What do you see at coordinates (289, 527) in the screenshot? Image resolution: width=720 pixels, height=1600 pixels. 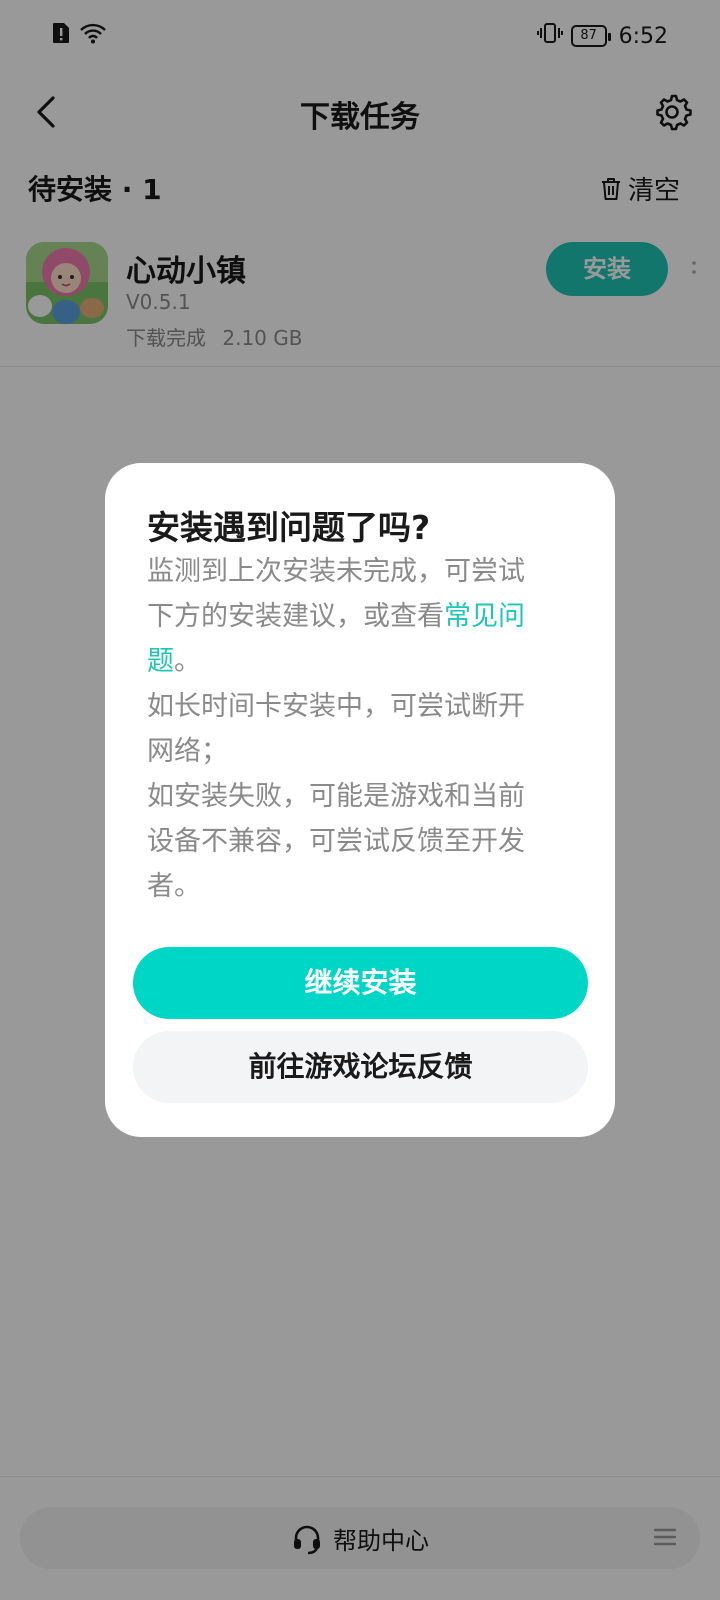 I see `dialog-title: 安装遇到问题了吗?` at bounding box center [289, 527].